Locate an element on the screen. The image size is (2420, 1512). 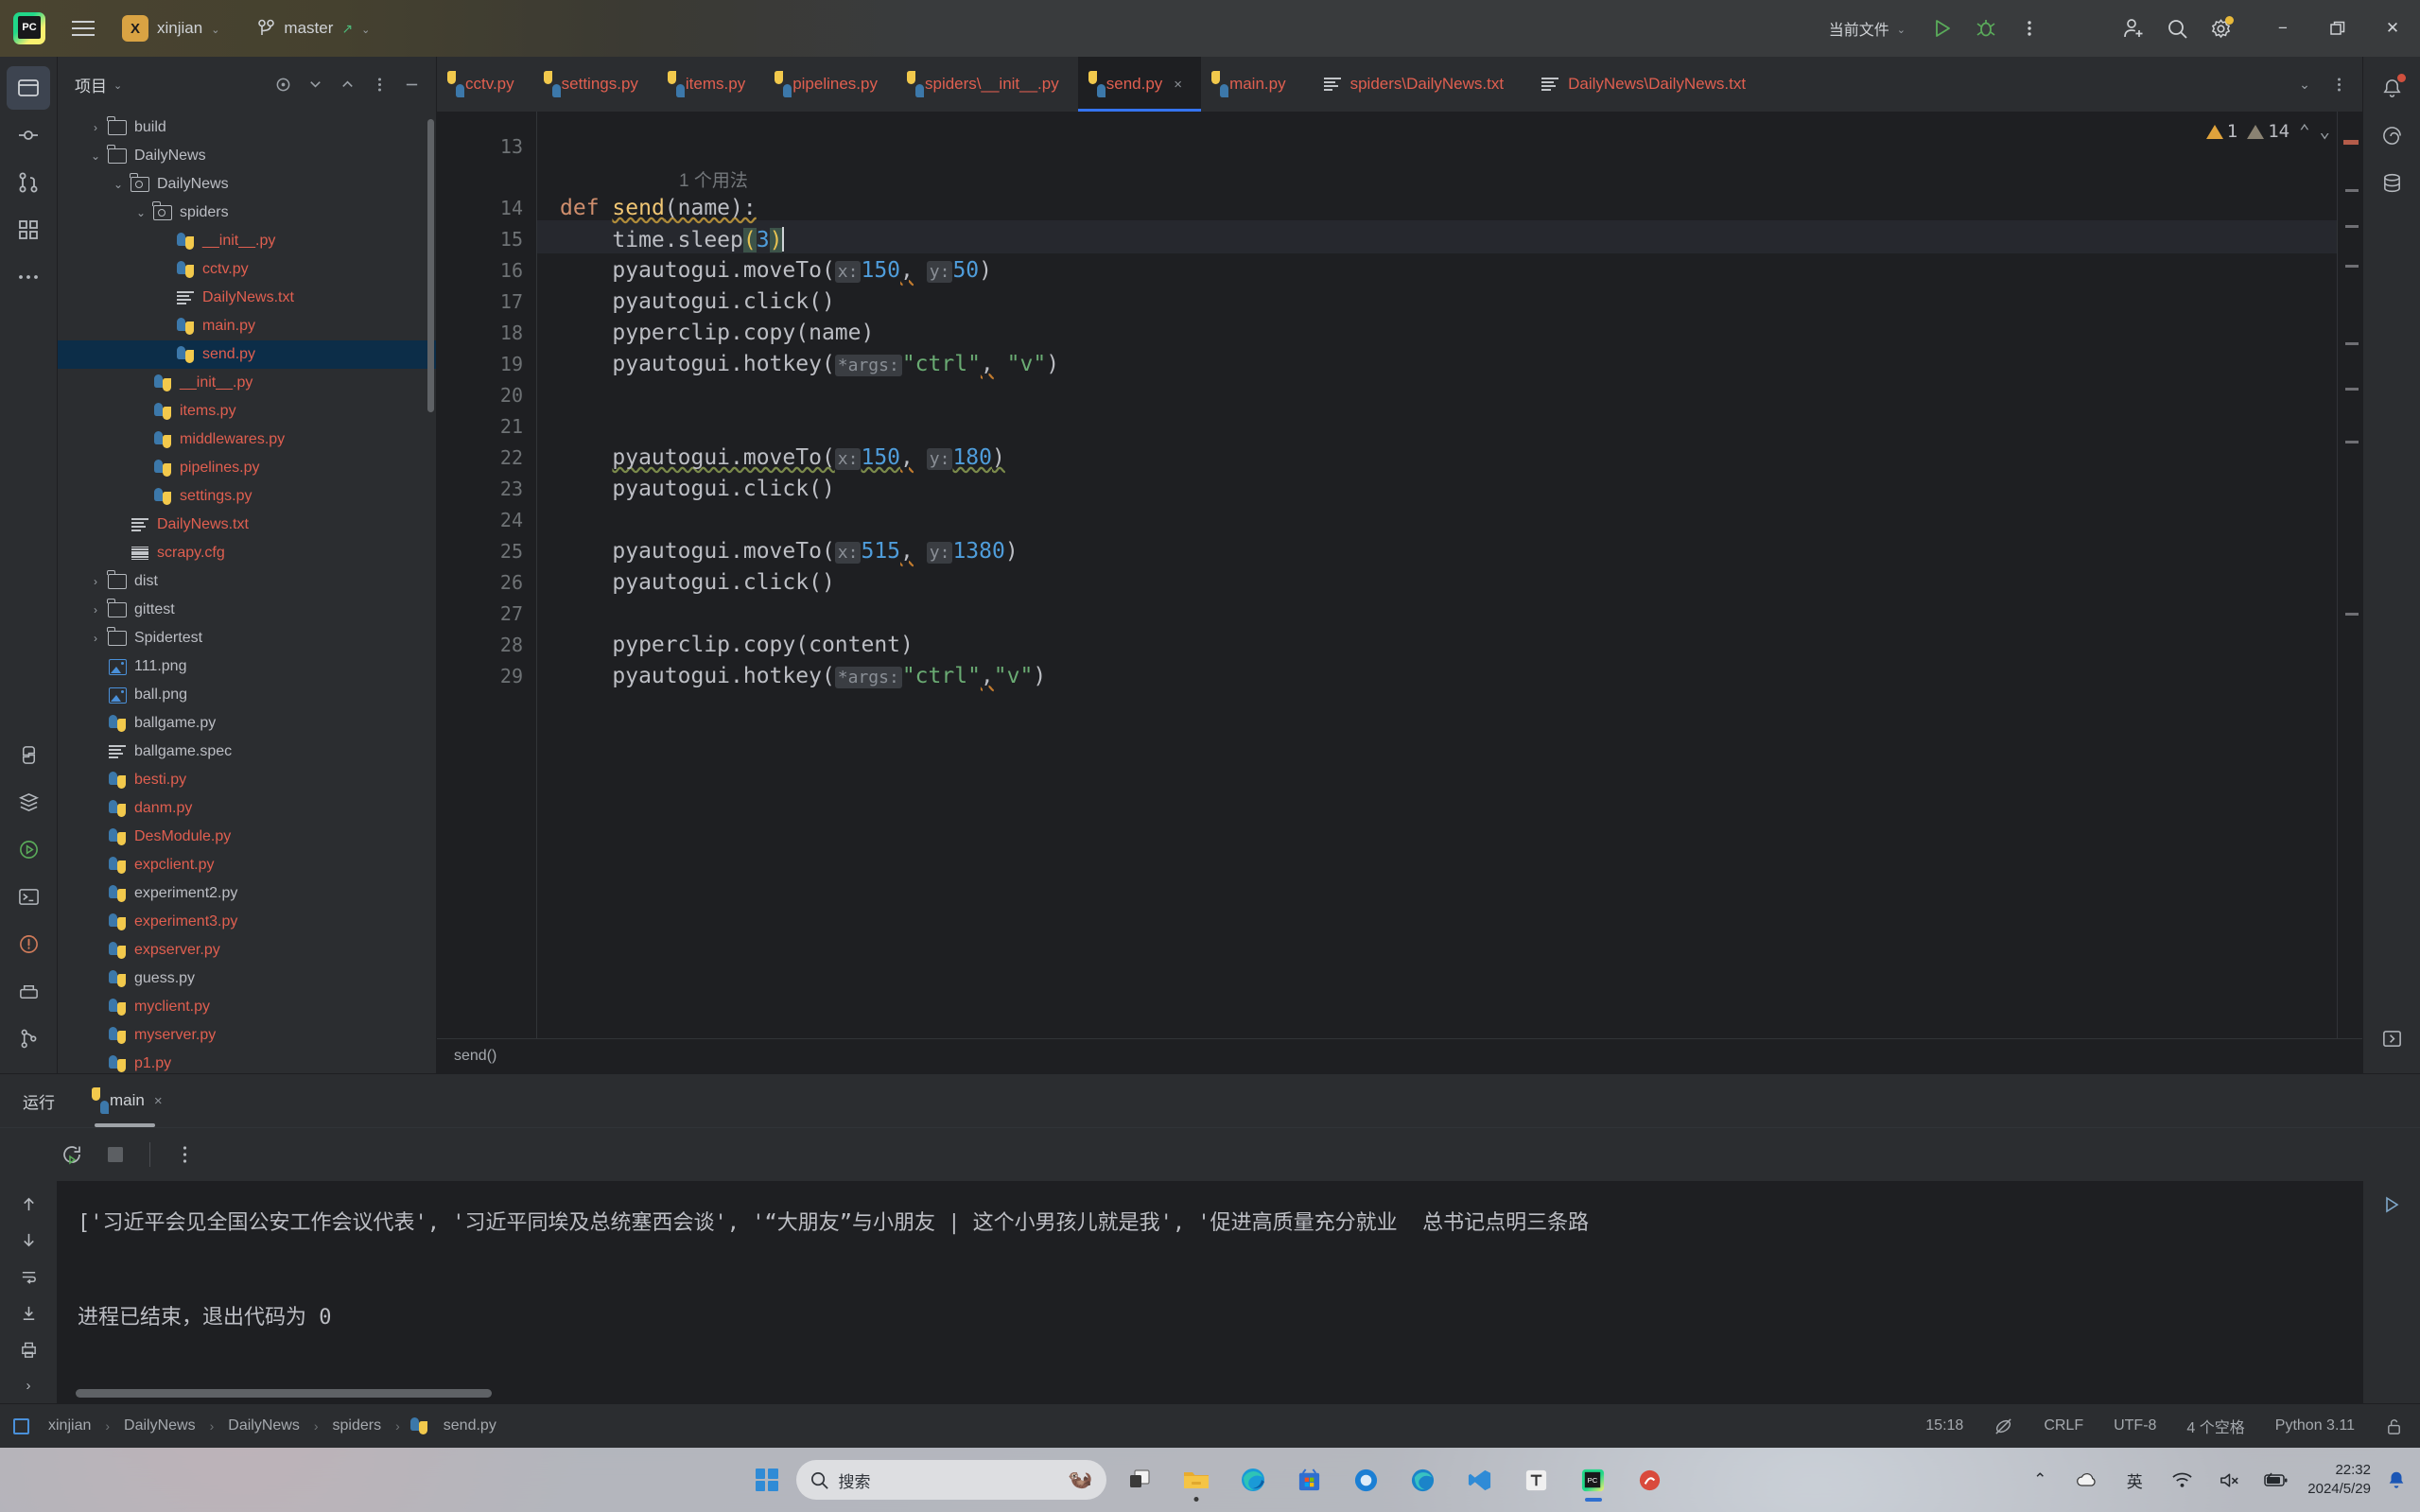
tree-item: ⌄ spiders is located at coordinates (247, 213).